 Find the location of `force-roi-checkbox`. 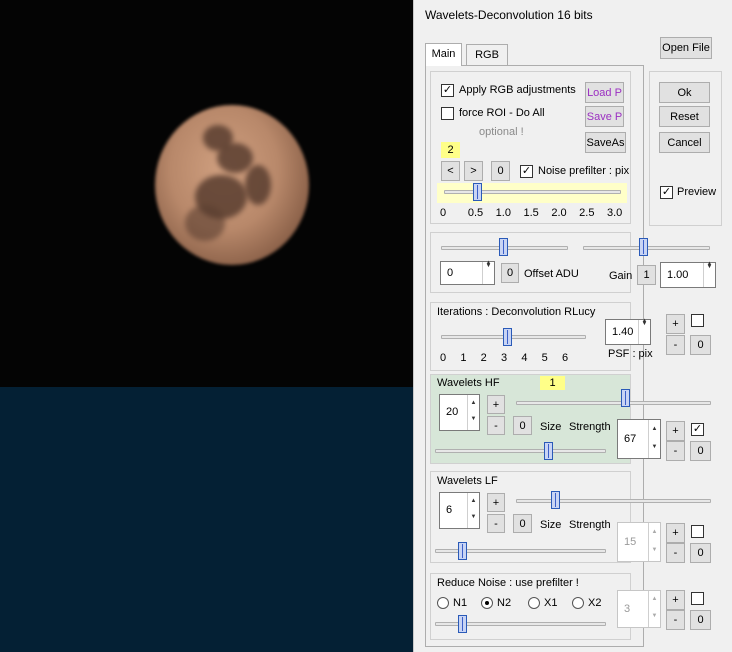

force-roi-checkbox is located at coordinates (447, 113).